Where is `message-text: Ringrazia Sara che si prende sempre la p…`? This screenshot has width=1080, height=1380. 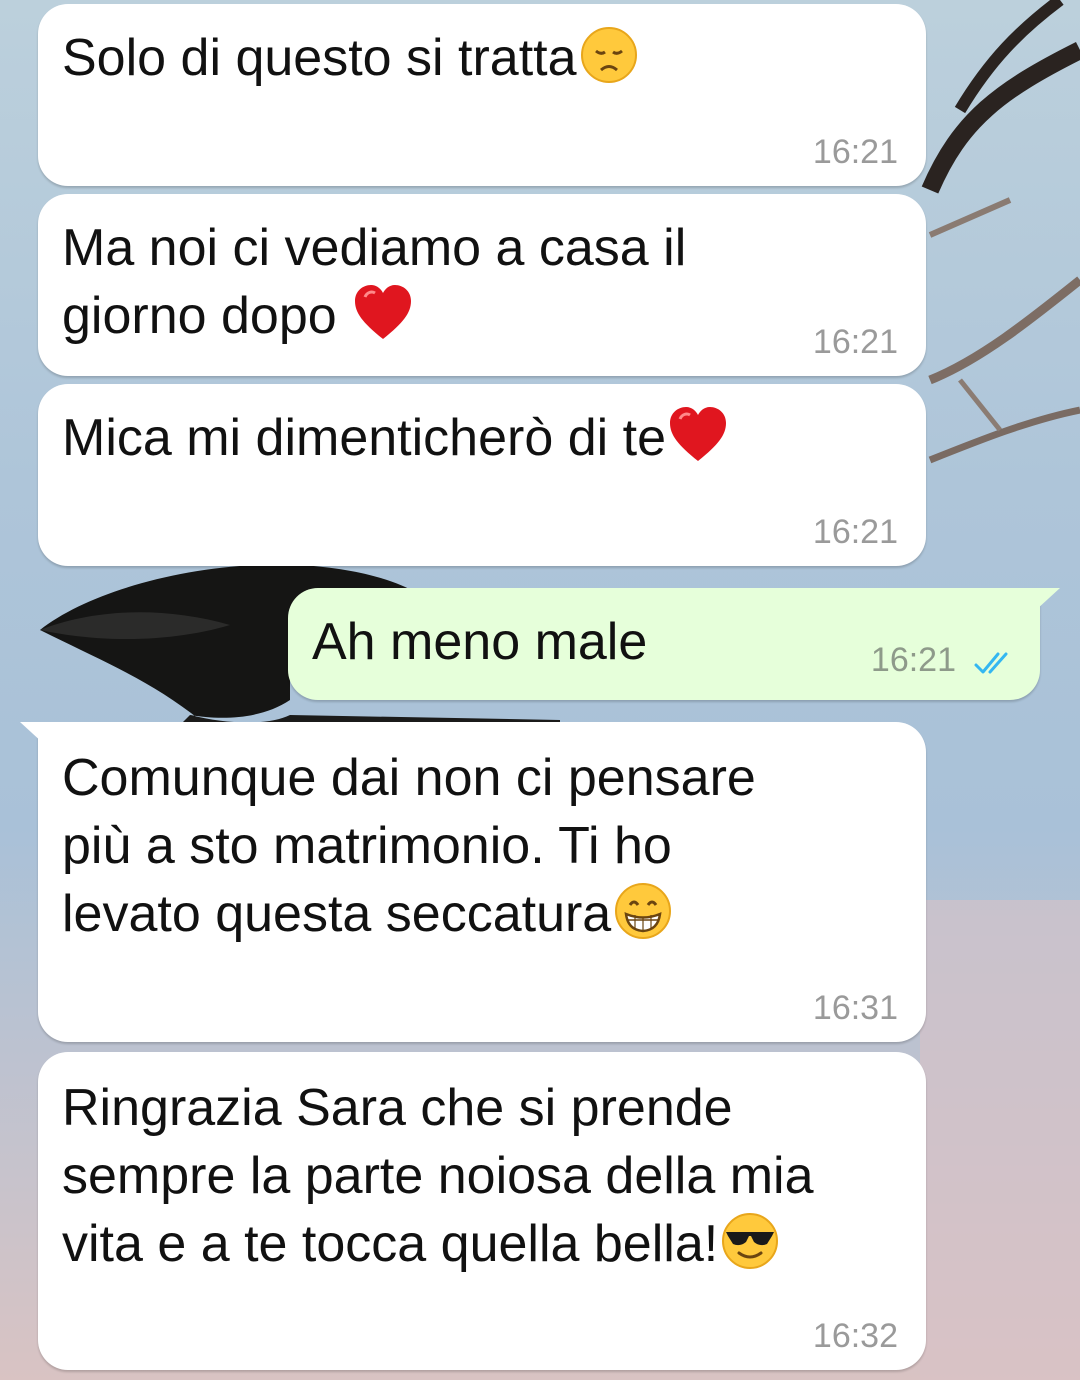 message-text: Ringrazia Sara che si prende sempre la p… is located at coordinates (438, 1176).